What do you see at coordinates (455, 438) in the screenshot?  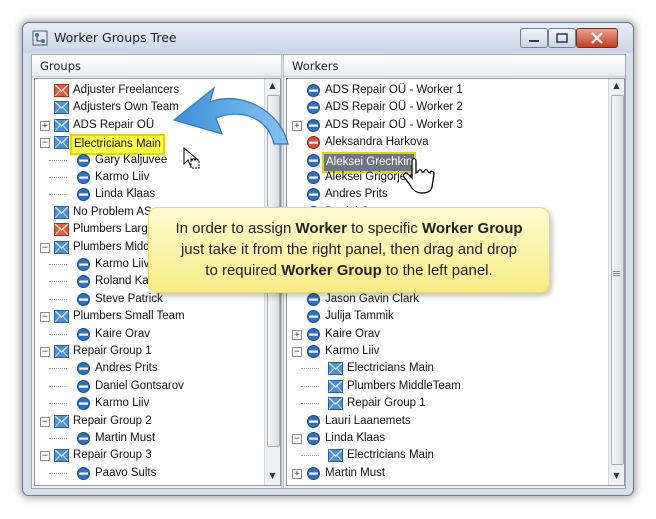 I see `workers-tree-row: − Linda Klaas` at bounding box center [455, 438].